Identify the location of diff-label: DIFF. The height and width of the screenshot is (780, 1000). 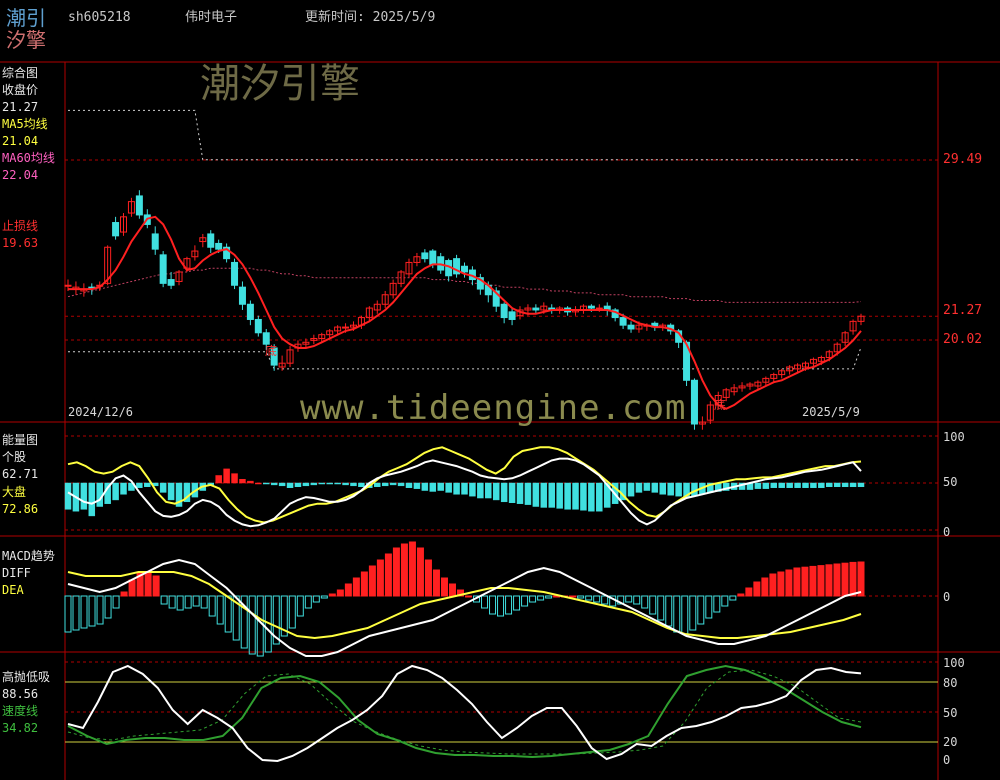
(16, 573).